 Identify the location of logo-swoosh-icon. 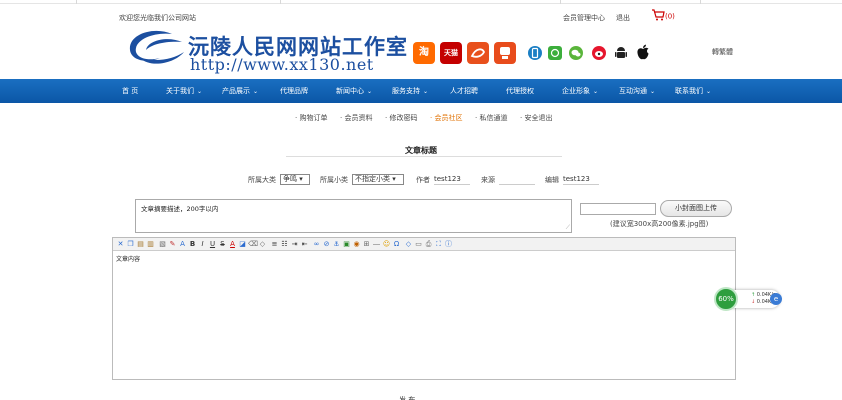
(155, 49).